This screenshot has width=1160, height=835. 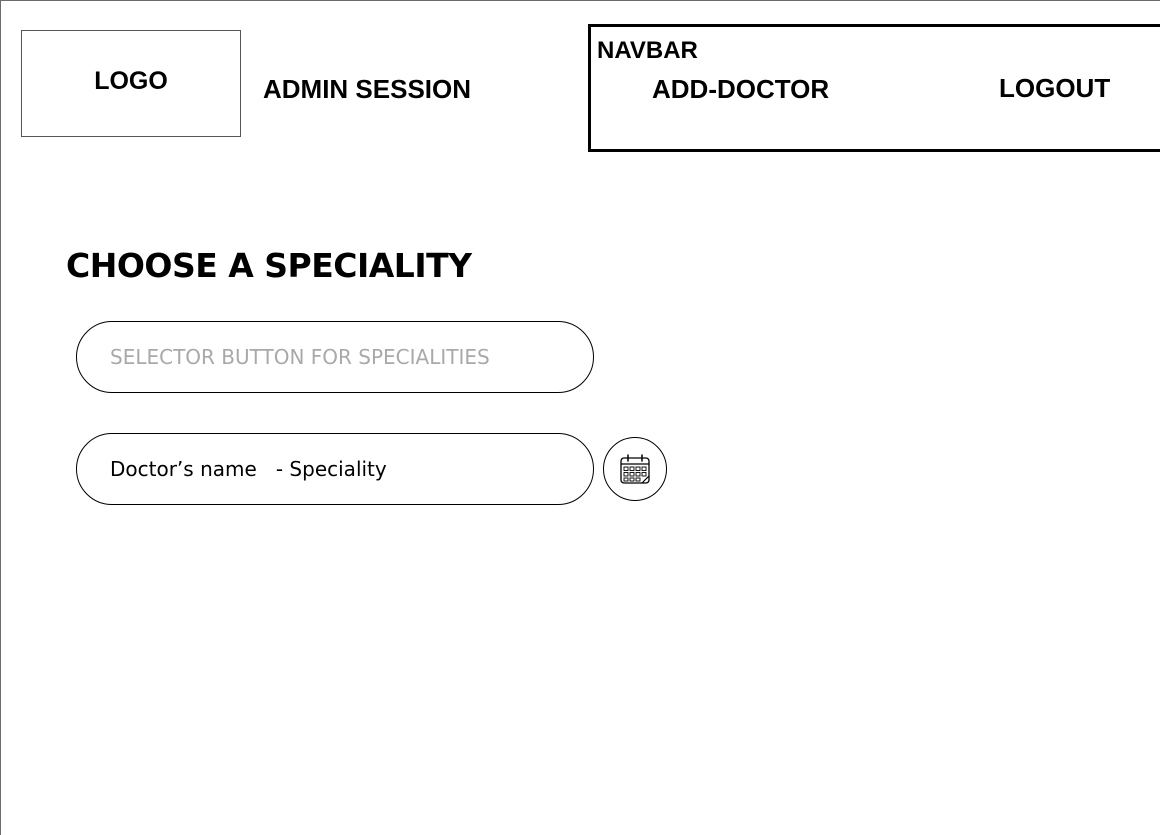 I want to click on page-title: CHOOSE A SPECIALITY, so click(x=269, y=265).